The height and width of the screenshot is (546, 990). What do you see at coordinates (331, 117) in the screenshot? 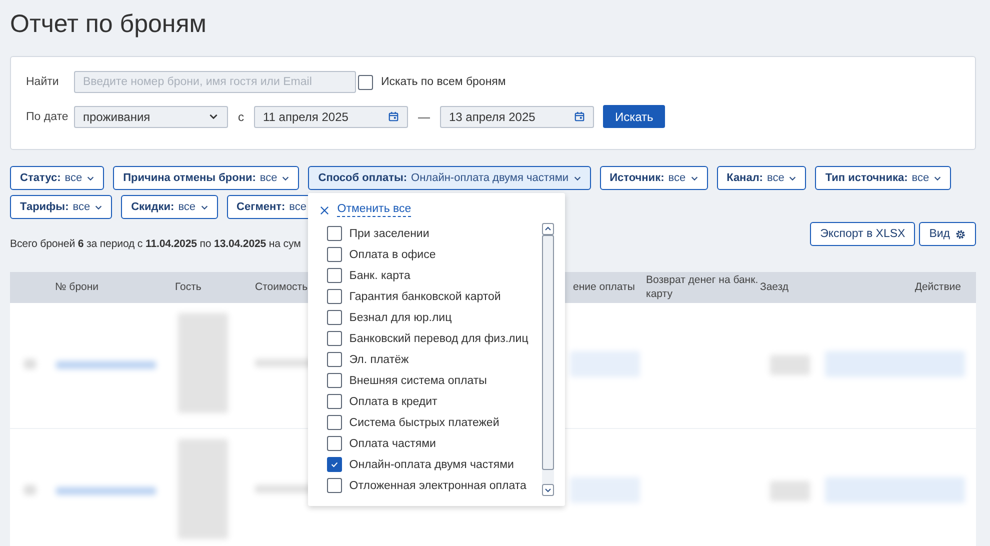
I see `date-field: 11 апреля 2025` at bounding box center [331, 117].